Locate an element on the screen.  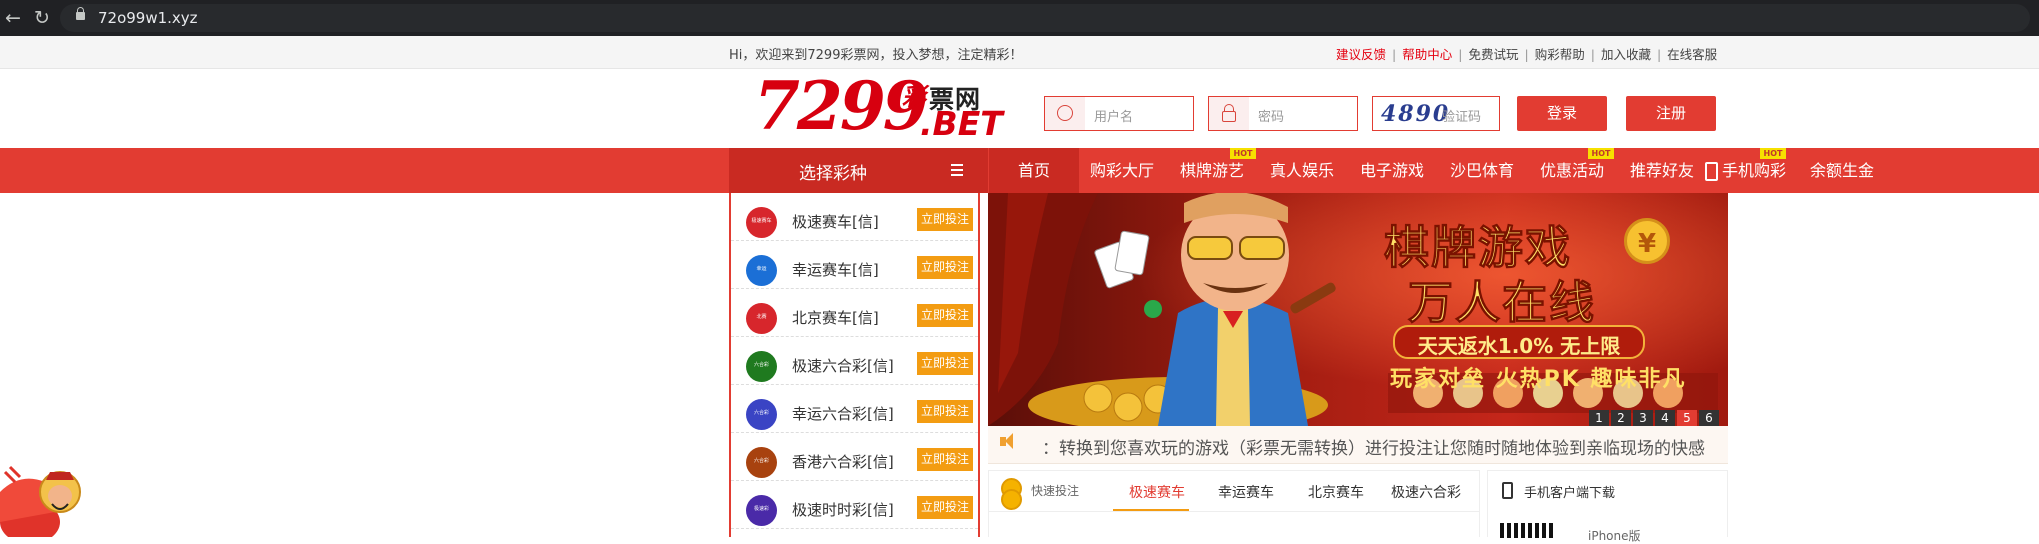
banner-page-5: 5 is located at coordinates (1687, 418).